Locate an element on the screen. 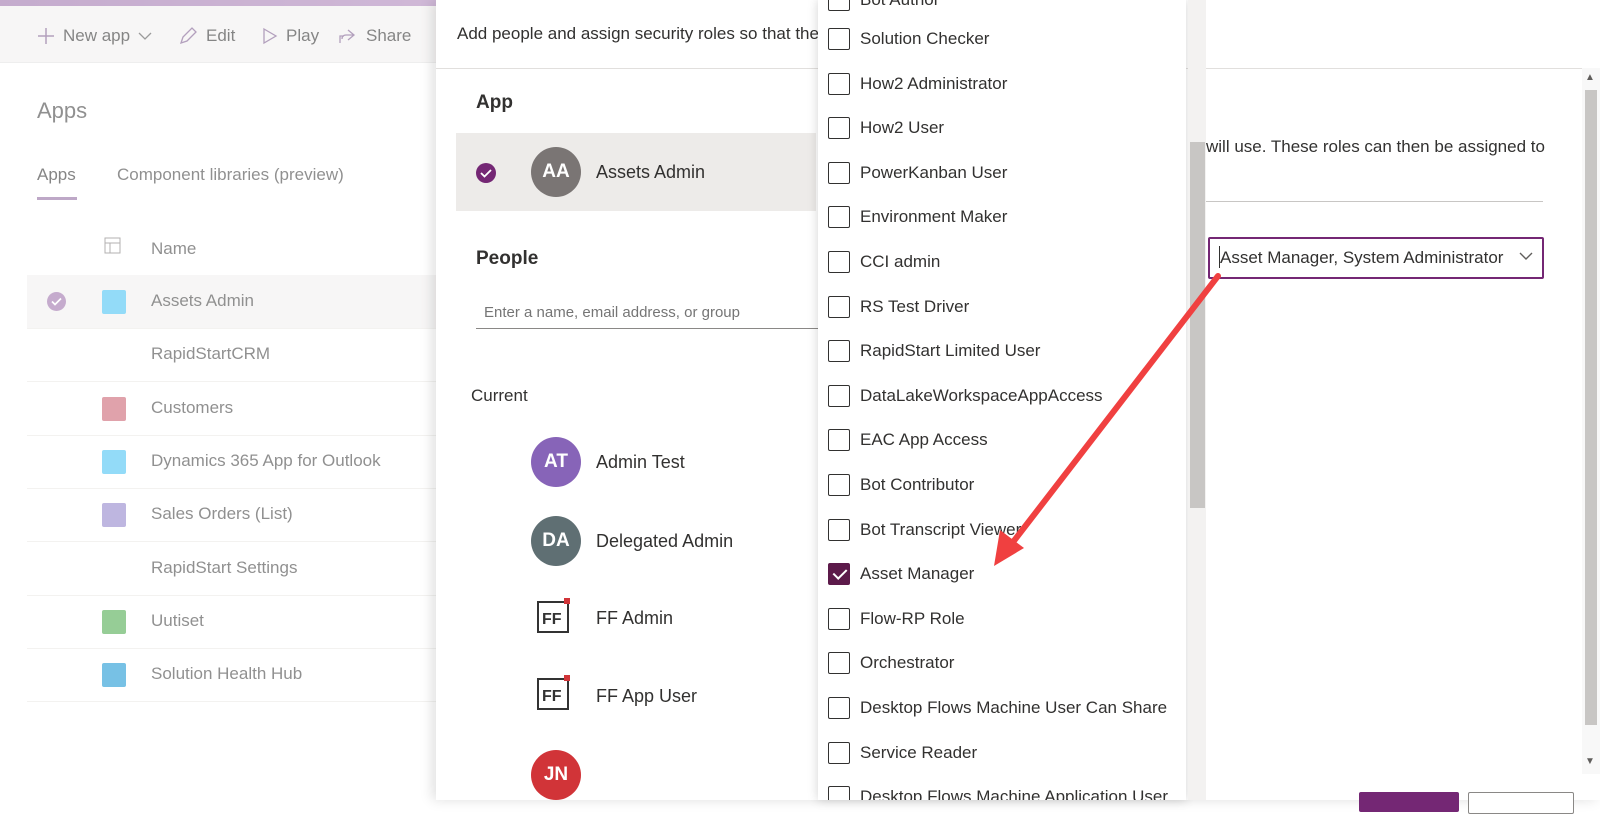 Image resolution: width=1600 pixels, height=814 pixels. annotation-arrow is located at coordinates (1107, 419).